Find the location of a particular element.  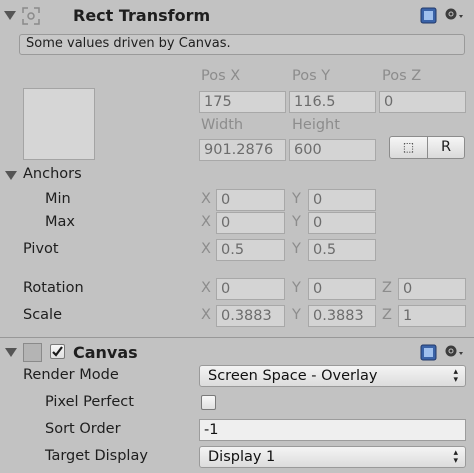

width-label: Width is located at coordinates (222, 125).